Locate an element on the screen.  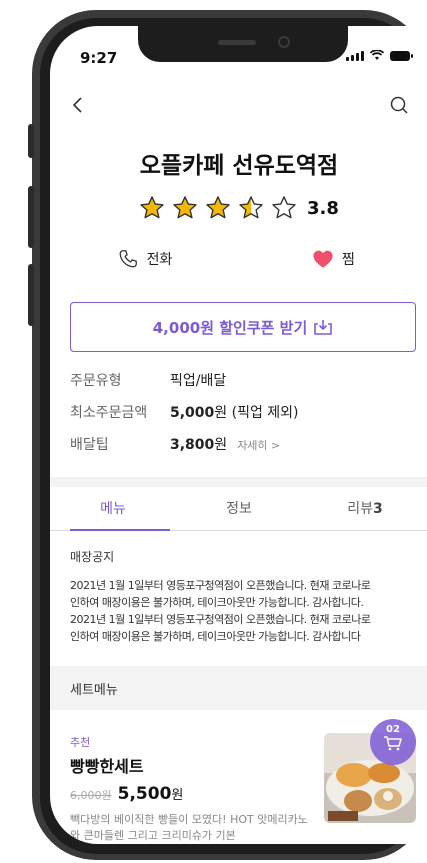
half-star-icon is located at coordinates (251, 207).